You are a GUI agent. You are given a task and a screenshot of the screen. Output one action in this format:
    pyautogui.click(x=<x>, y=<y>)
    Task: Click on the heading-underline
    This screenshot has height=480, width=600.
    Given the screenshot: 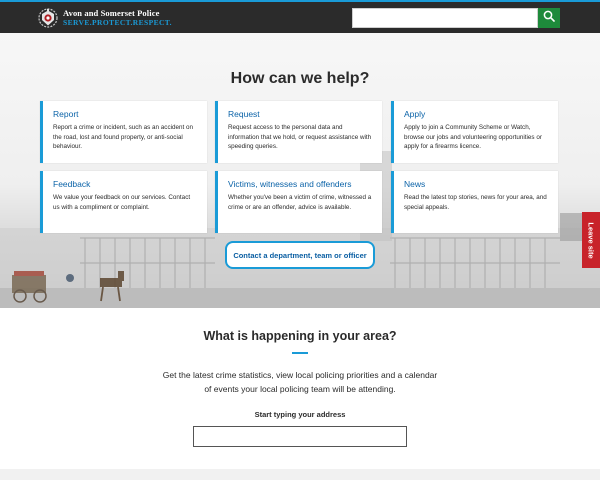 What is the action you would take?
    pyautogui.click(x=300, y=353)
    